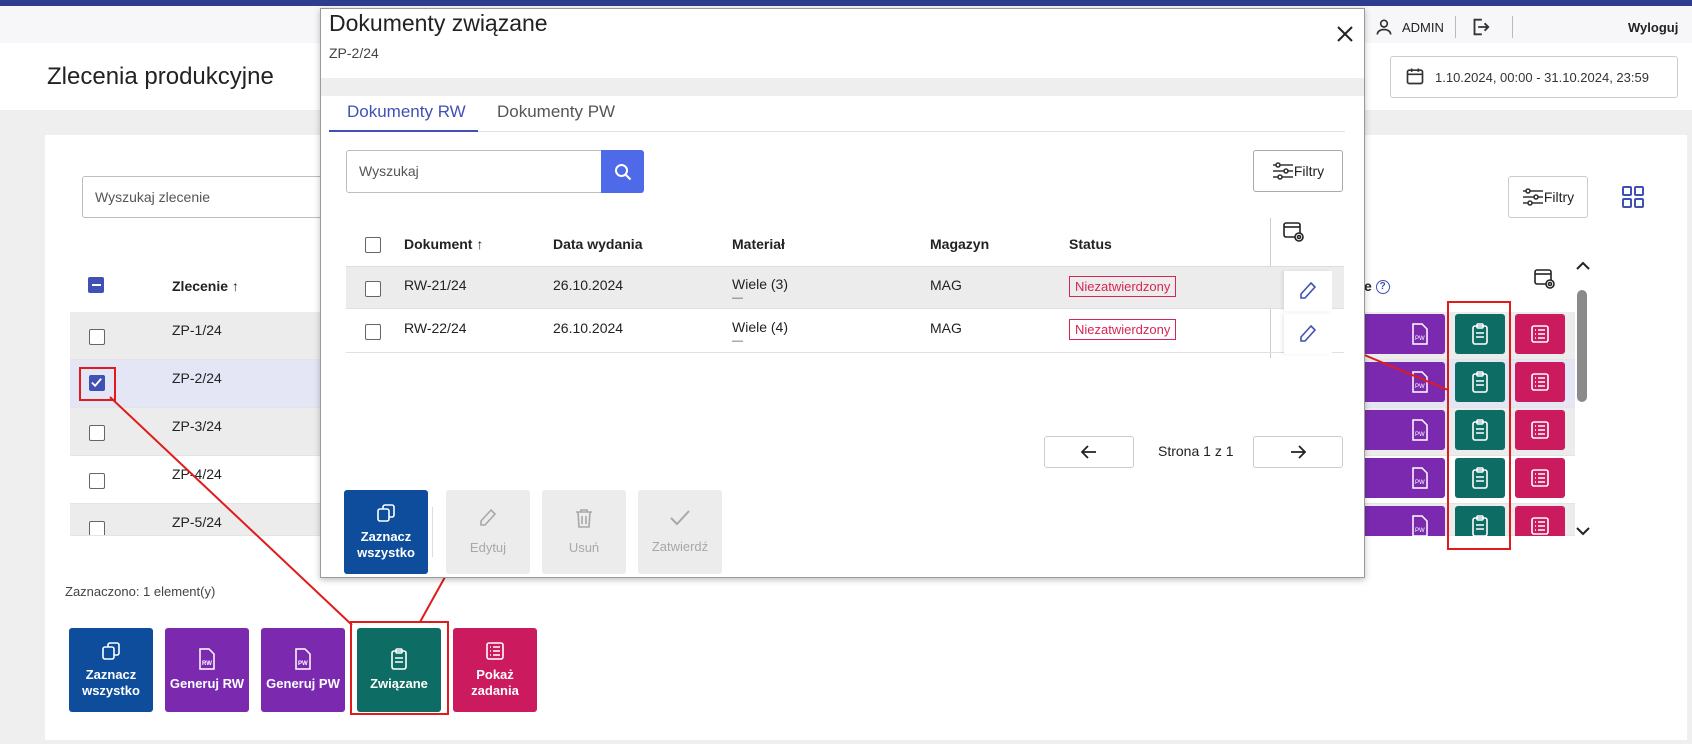  I want to click on dialog-select-all-button: Zaznacz wszystko, so click(386, 532).